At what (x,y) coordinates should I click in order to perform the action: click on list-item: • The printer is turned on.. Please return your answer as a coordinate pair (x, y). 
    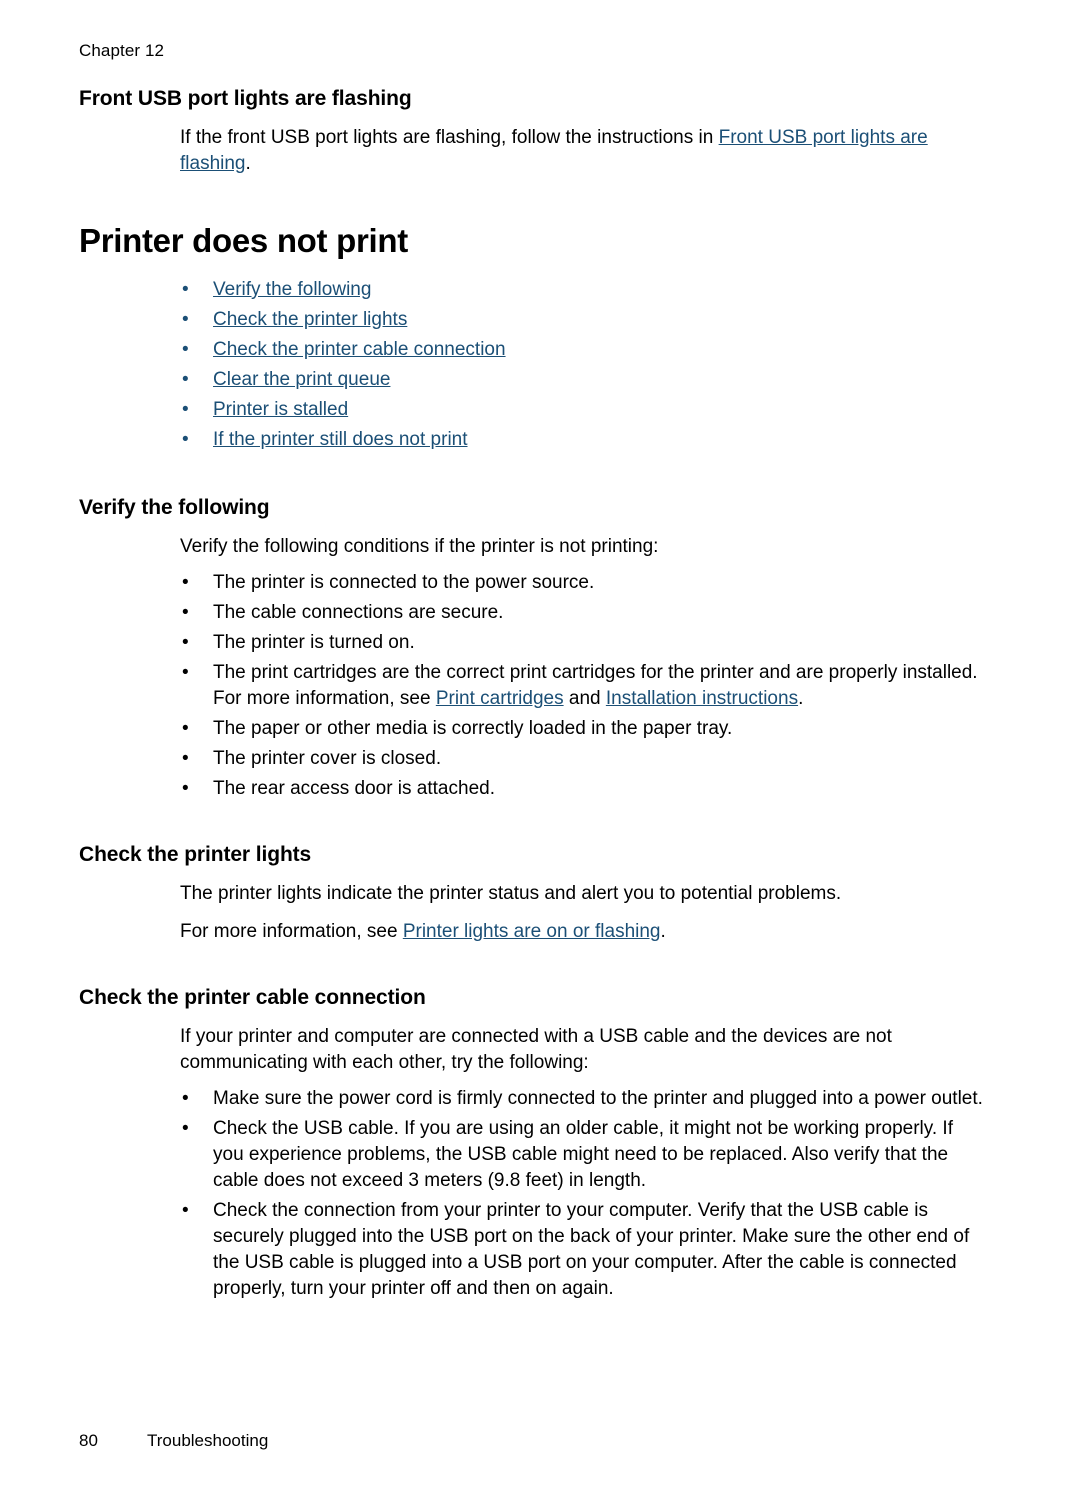
    Looking at the image, I should click on (582, 643).